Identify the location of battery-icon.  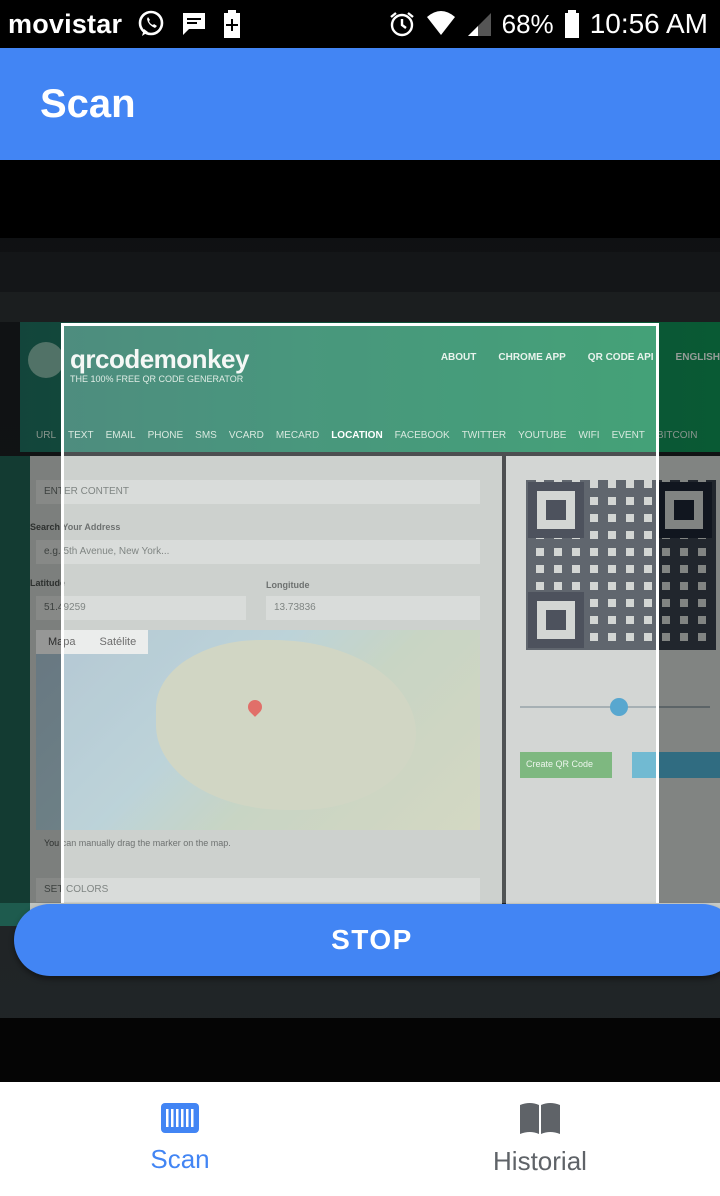
(572, 24).